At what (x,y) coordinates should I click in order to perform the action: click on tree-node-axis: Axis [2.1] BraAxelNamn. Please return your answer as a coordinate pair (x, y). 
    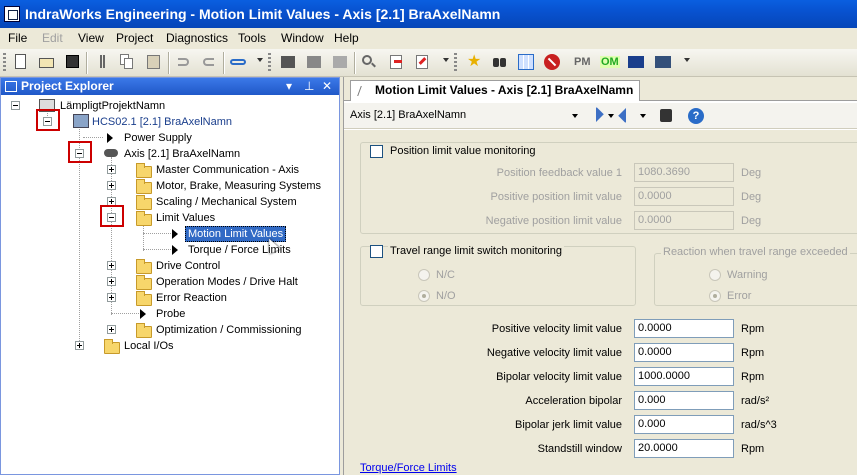
    Looking at the image, I should click on (182, 154).